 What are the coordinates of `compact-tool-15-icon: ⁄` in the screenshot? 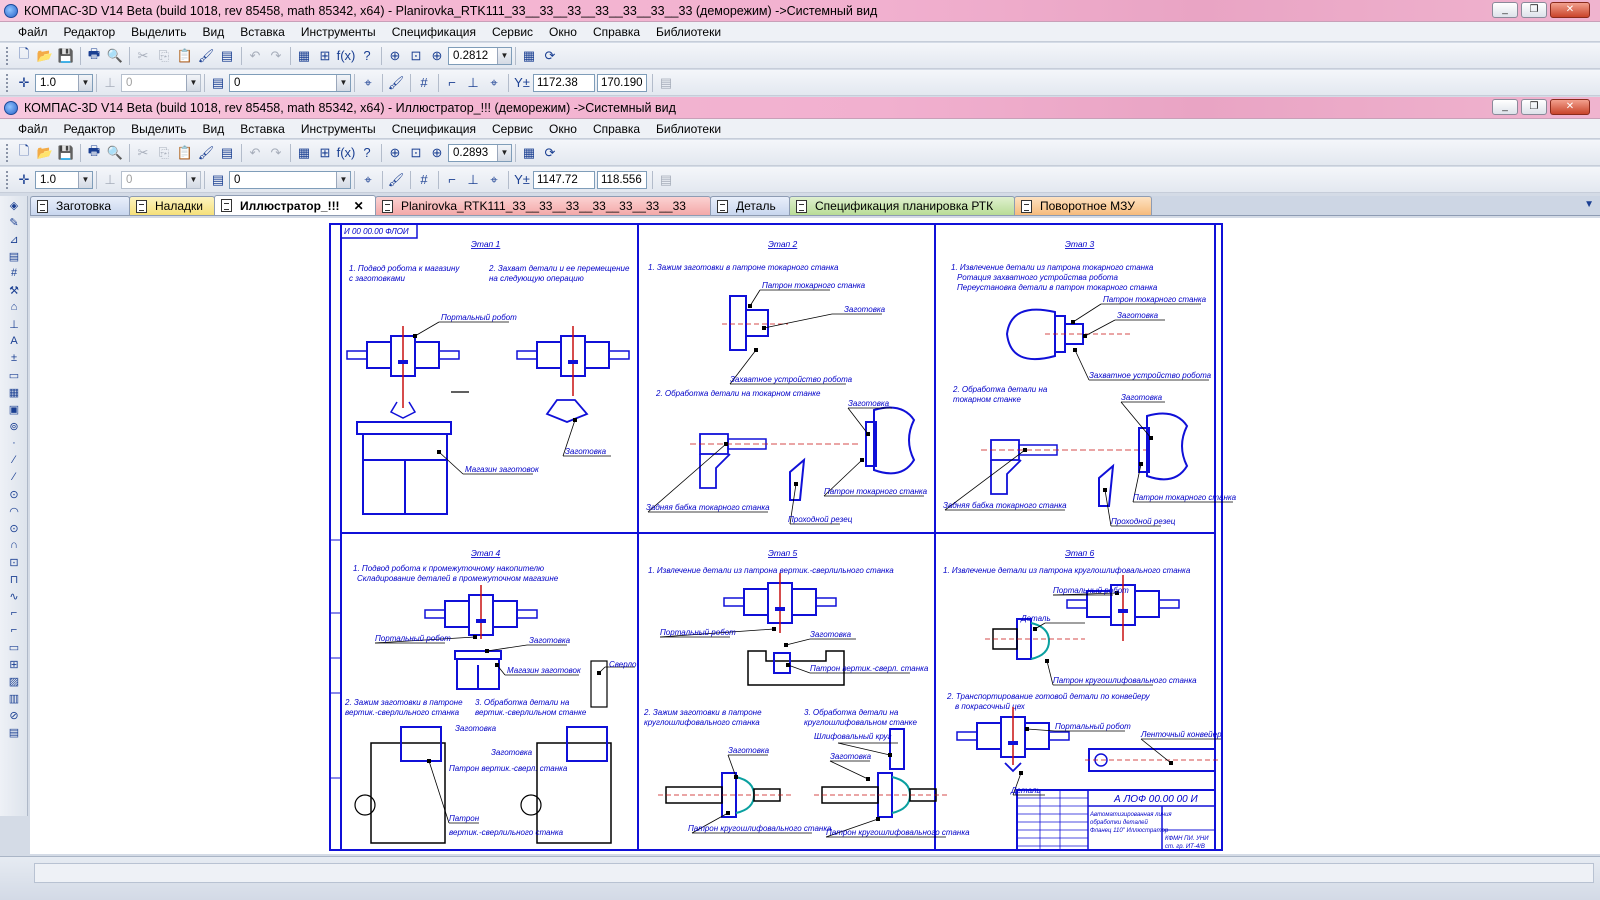 It's located at (14, 460).